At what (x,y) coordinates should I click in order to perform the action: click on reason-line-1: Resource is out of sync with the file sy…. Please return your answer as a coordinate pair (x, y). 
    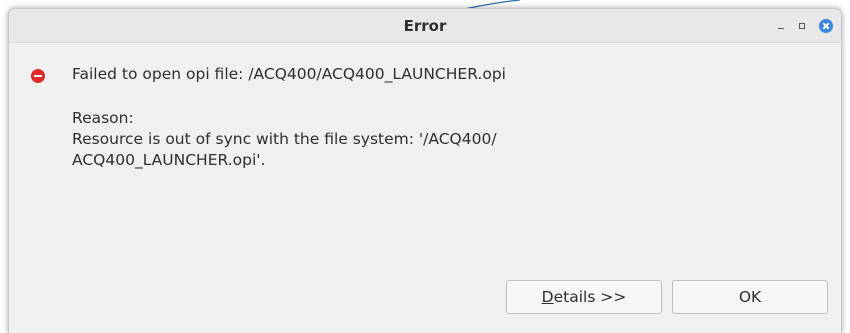
    Looking at the image, I should click on (284, 139).